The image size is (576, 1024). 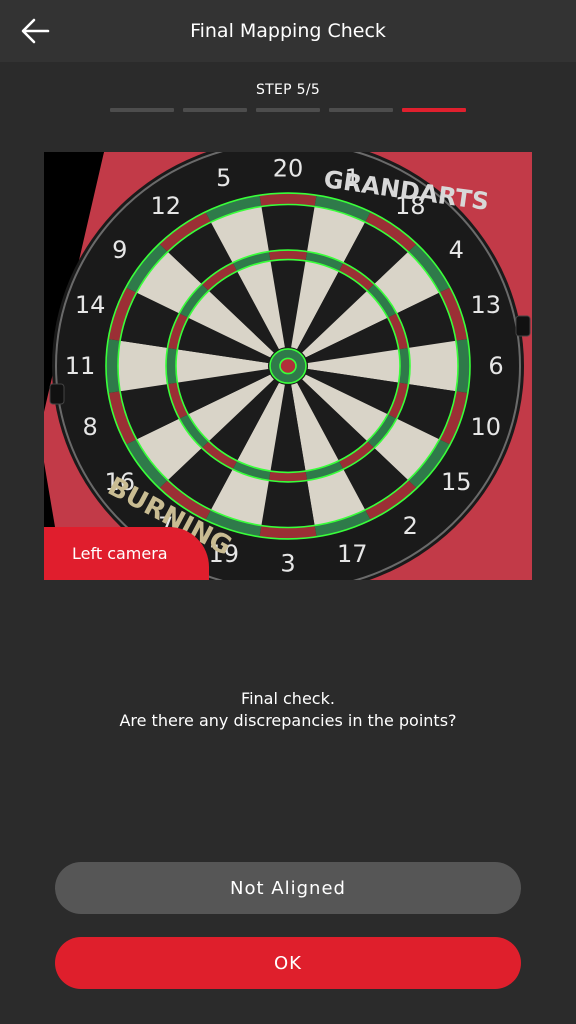 I want to click on board-number: 15, so click(x=456, y=482).